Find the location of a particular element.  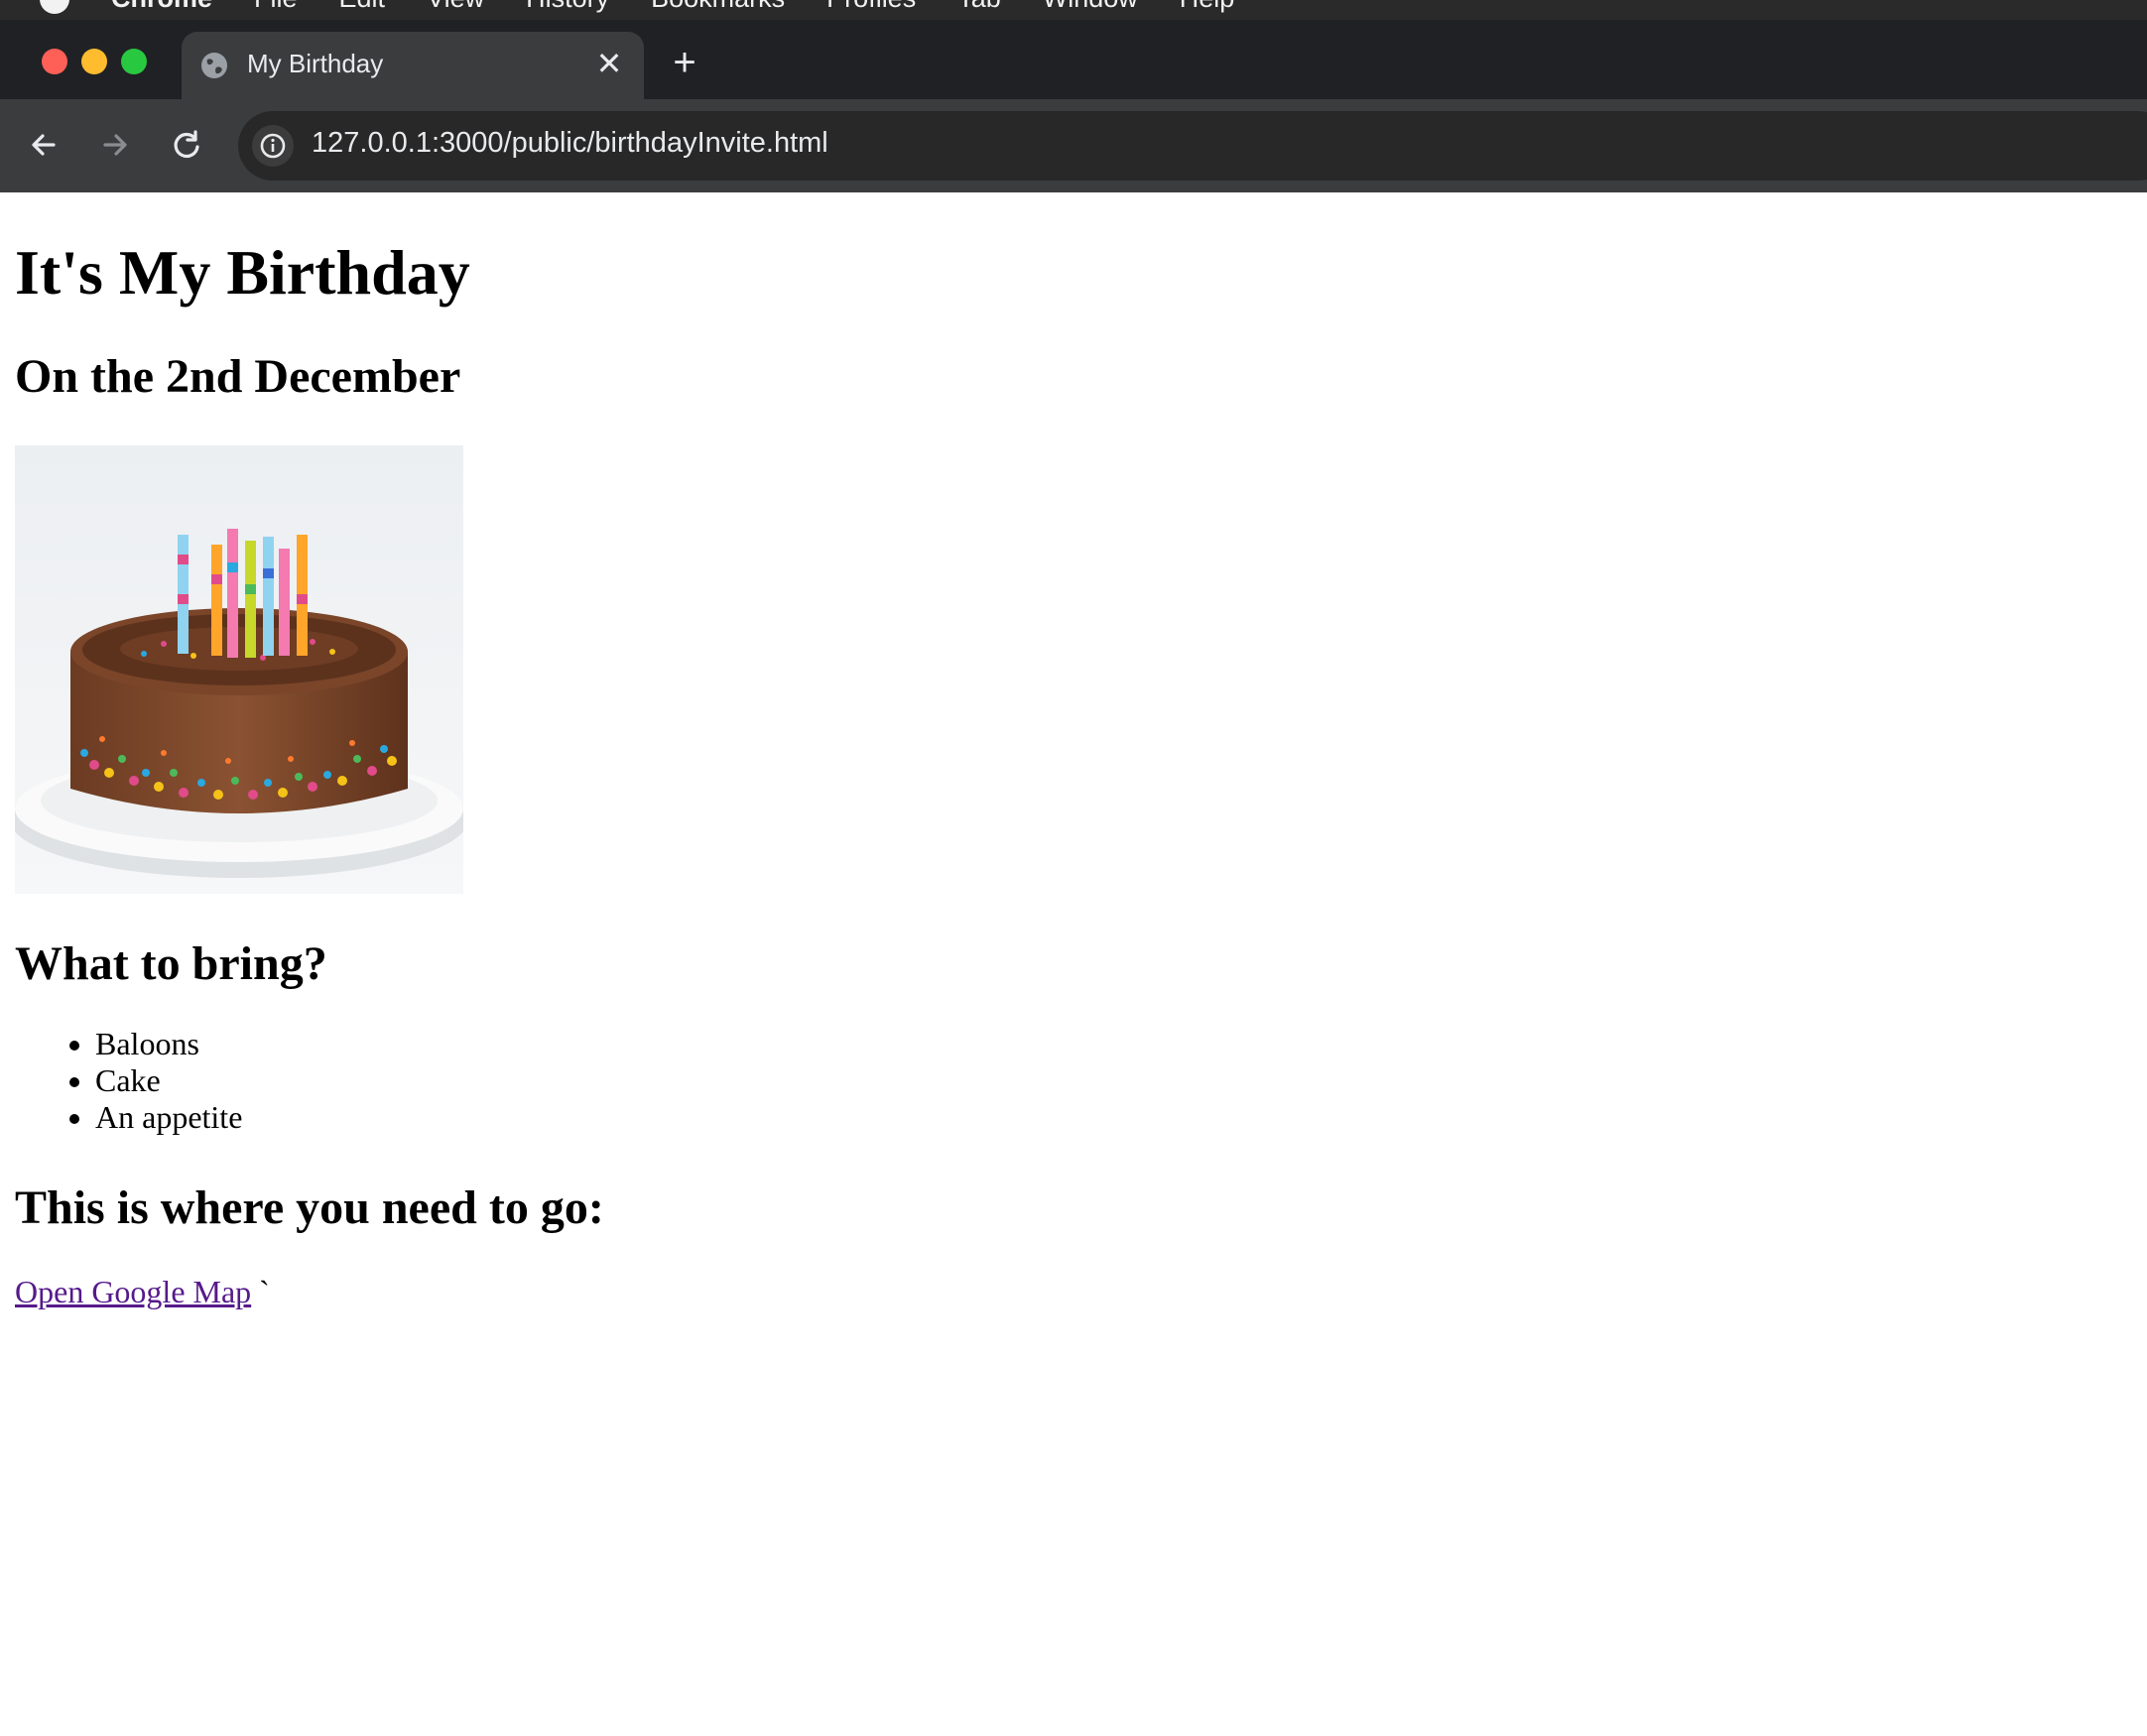

globe-icon is located at coordinates (214, 65).